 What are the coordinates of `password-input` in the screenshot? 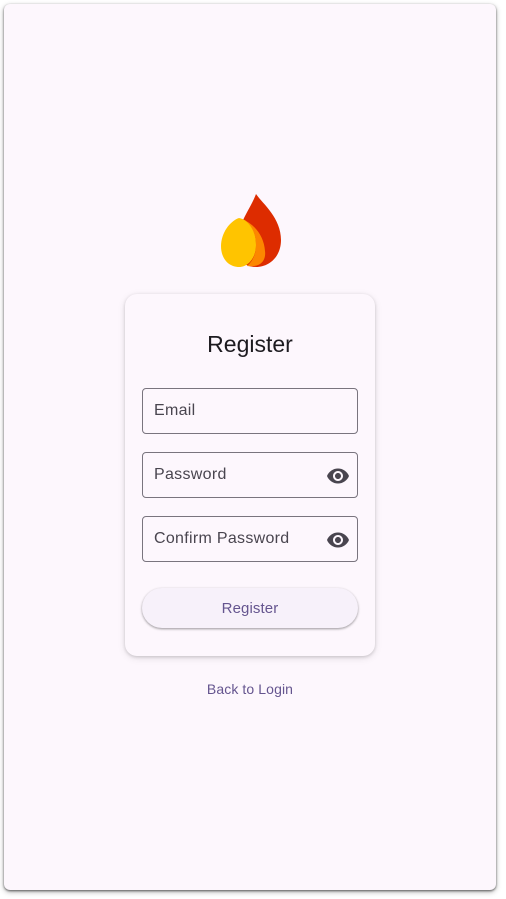 It's located at (250, 475).